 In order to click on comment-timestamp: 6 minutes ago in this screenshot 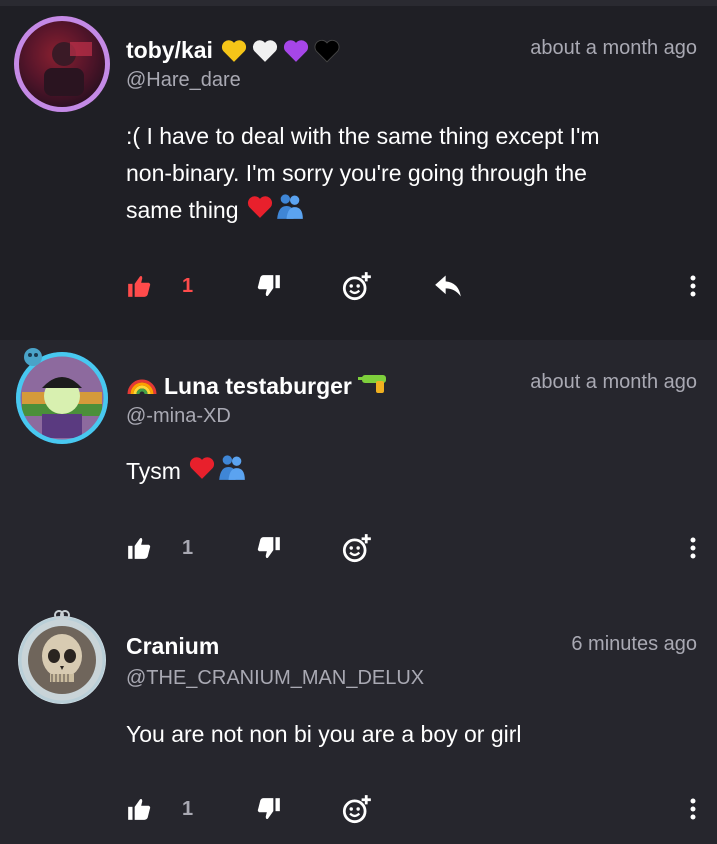, I will do `click(634, 644)`.